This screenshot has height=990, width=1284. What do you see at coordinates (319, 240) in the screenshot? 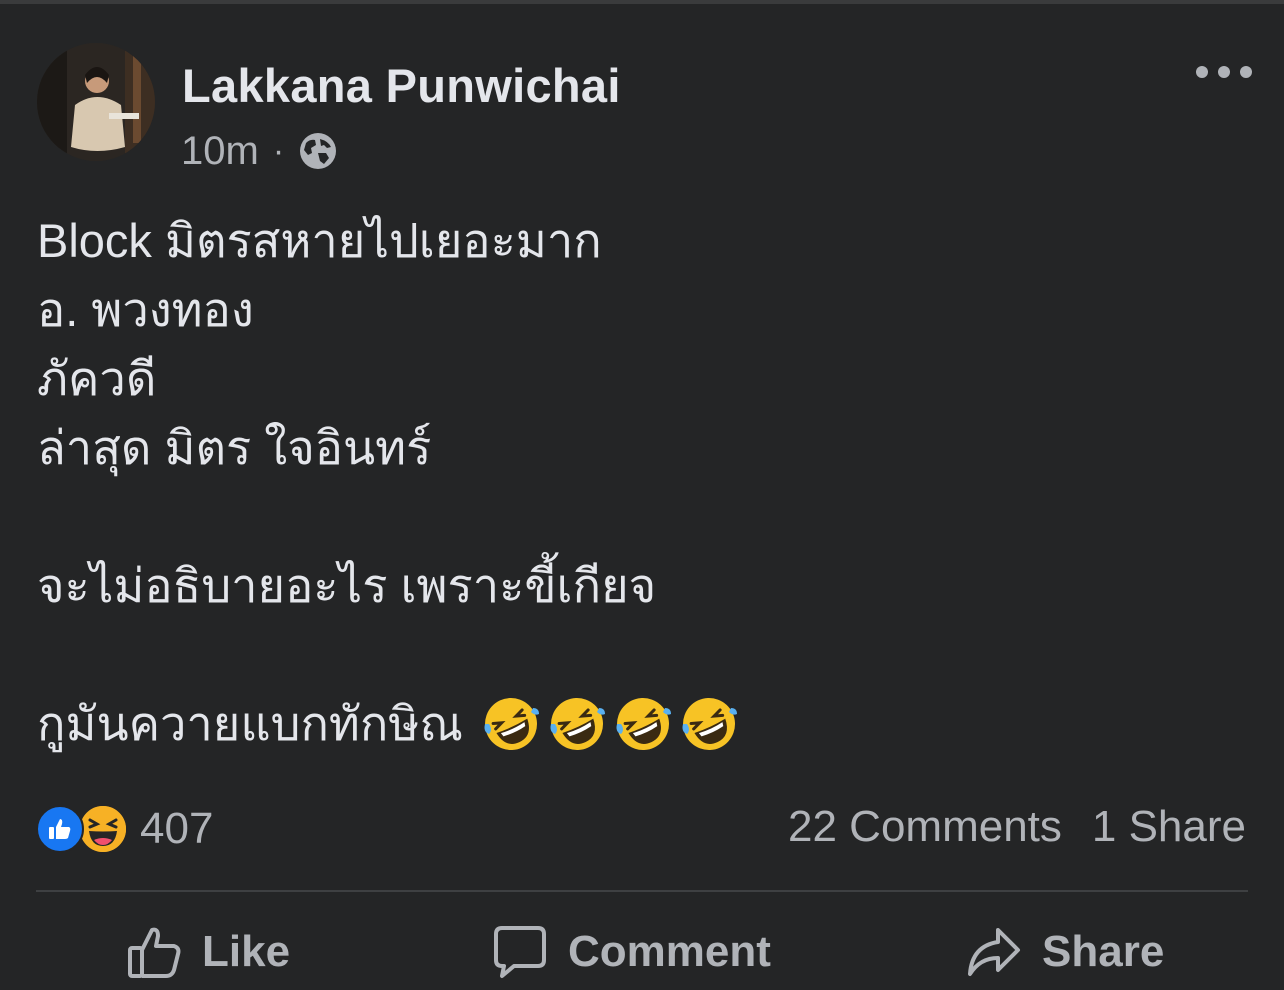
I see `post-text-line: Block มิตรสหายไปเยอะมาก` at bounding box center [319, 240].